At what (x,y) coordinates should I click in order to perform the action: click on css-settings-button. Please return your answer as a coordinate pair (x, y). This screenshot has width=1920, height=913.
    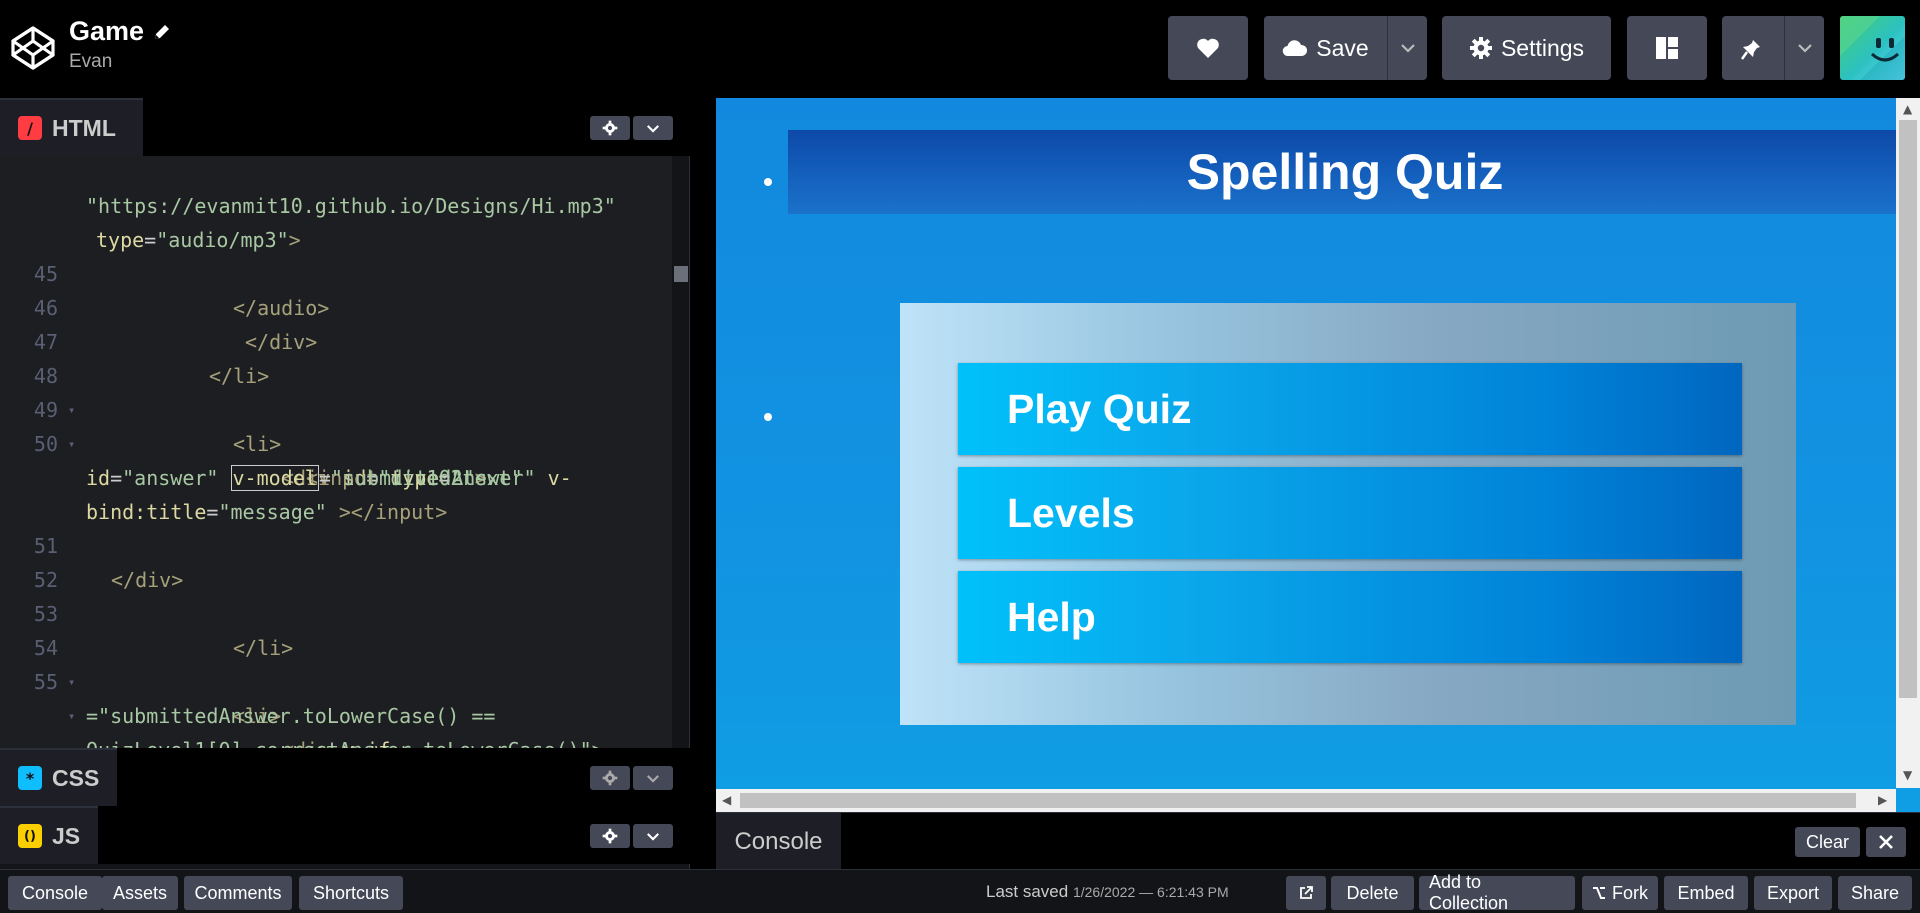
    Looking at the image, I should click on (610, 778).